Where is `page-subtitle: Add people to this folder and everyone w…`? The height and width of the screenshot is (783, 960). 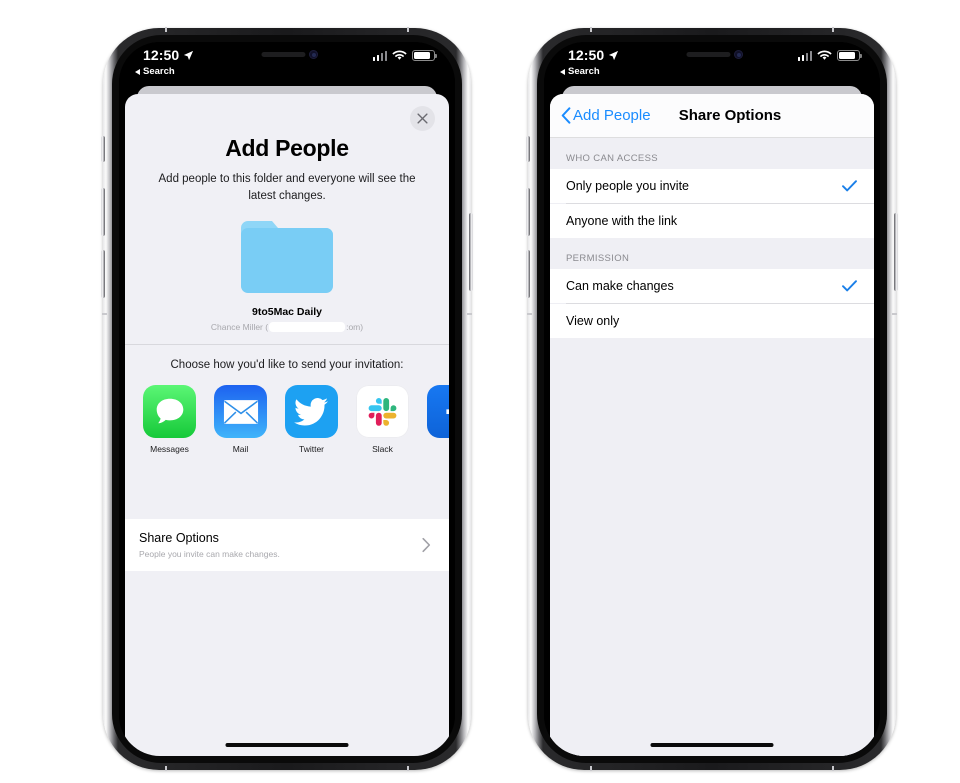
page-subtitle: Add people to this folder and everyone w… is located at coordinates (287, 187).